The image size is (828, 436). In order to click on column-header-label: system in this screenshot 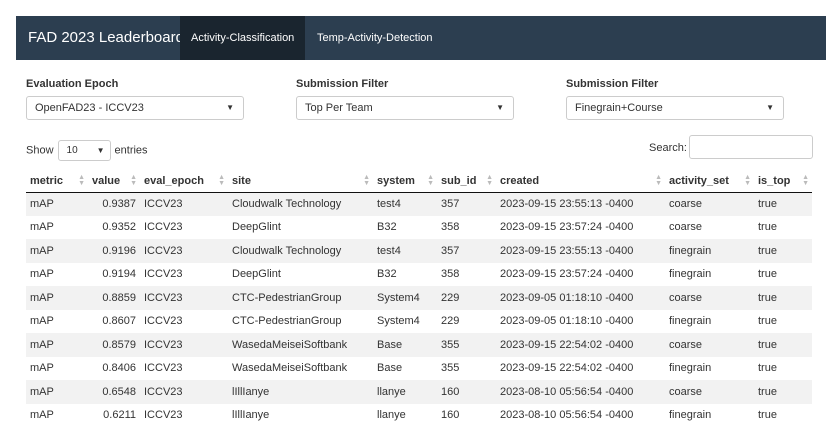, I will do `click(396, 180)`.